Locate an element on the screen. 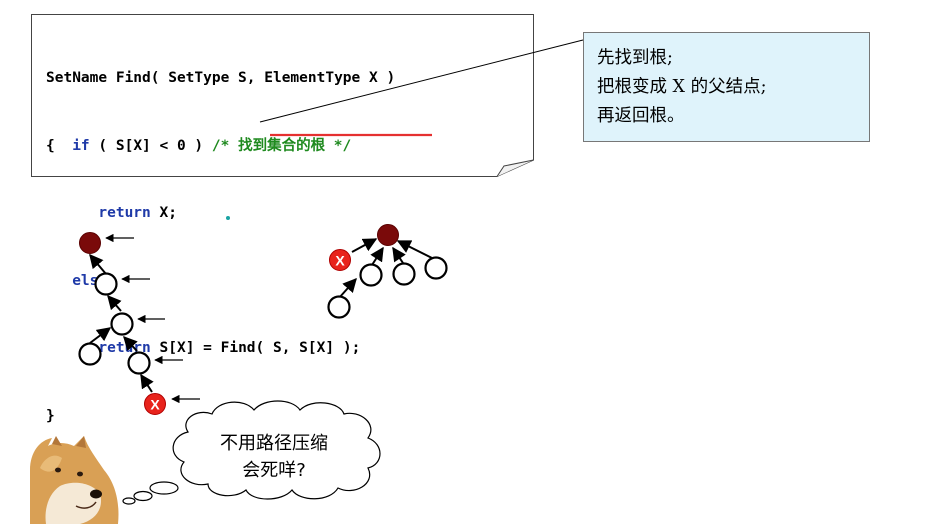 Image resolution: width=927 pixels, height=524 pixels. right-root-node is located at coordinates (388, 235).